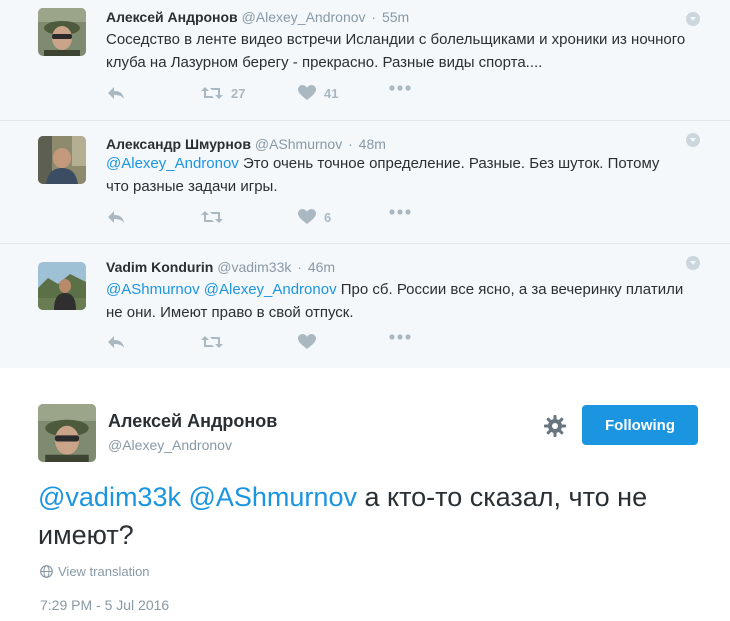  Describe the element at coordinates (254, 267) in the screenshot. I see `author-handle: @vadim33k` at that location.